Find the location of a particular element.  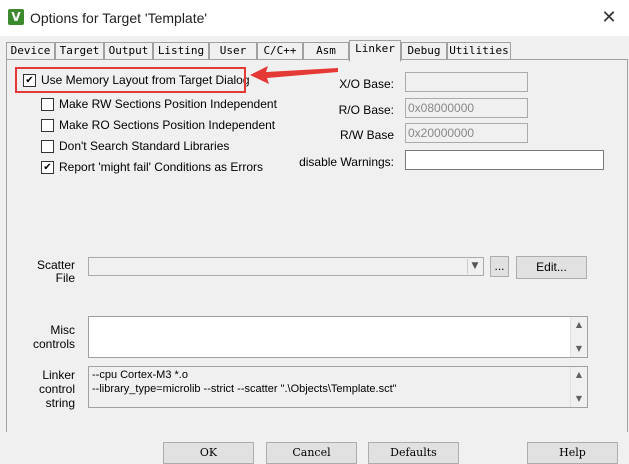

rw-base-label: R/W Base is located at coordinates (366, 135).